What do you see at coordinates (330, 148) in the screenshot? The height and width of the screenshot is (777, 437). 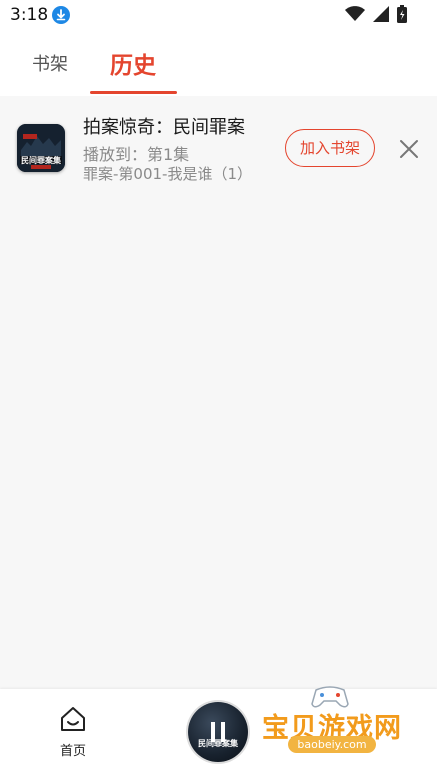 I see `add-to-bookshelf-button: 加入书架` at bounding box center [330, 148].